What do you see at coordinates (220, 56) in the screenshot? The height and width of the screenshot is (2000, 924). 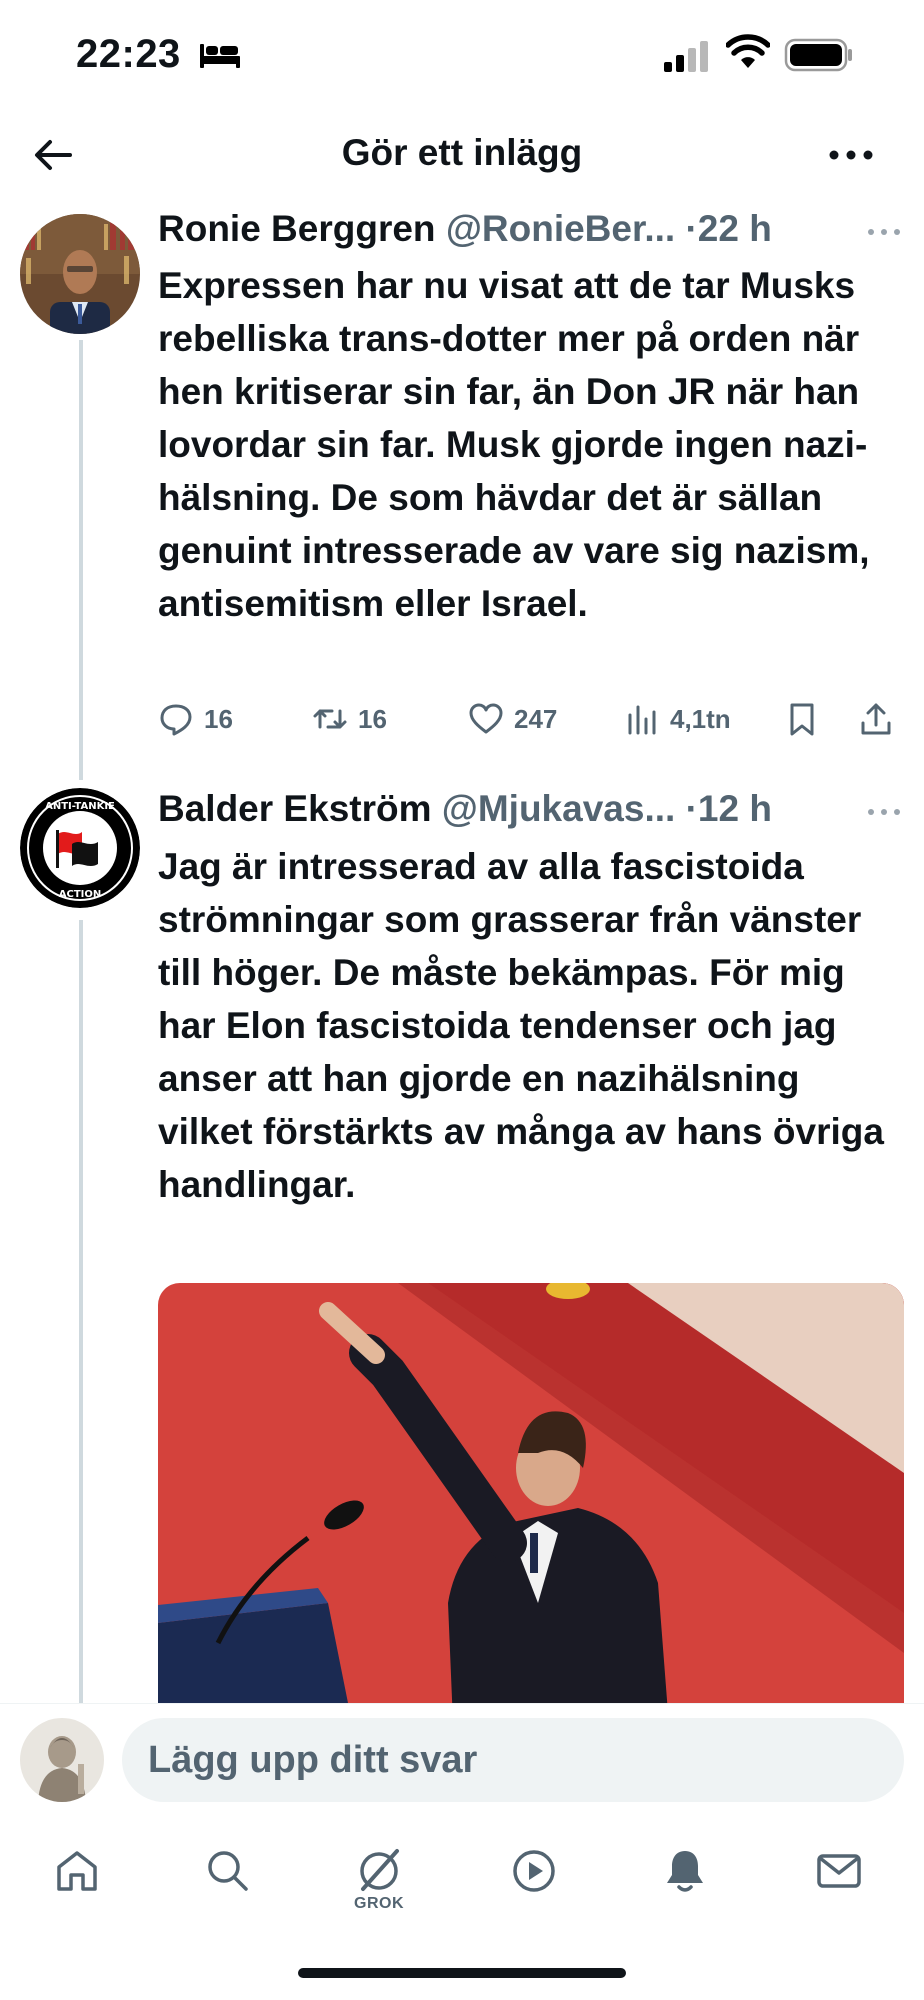 I see `bed-icon` at bounding box center [220, 56].